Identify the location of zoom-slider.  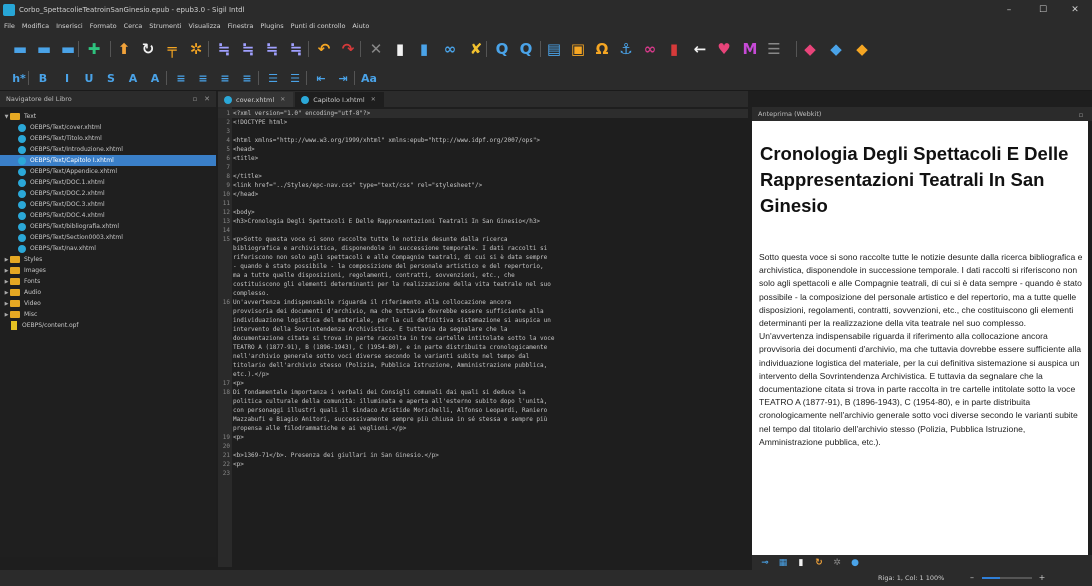
(1007, 578).